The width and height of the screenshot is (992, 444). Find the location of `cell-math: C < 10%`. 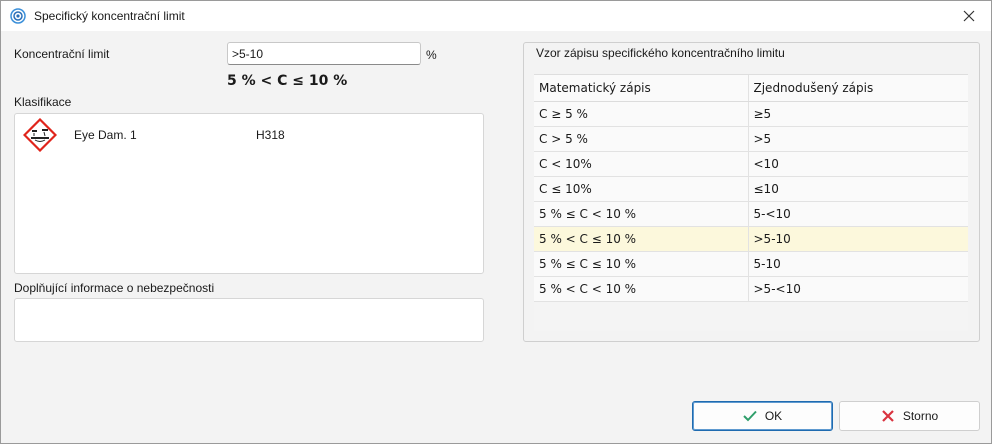

cell-math: C < 10% is located at coordinates (641, 164).